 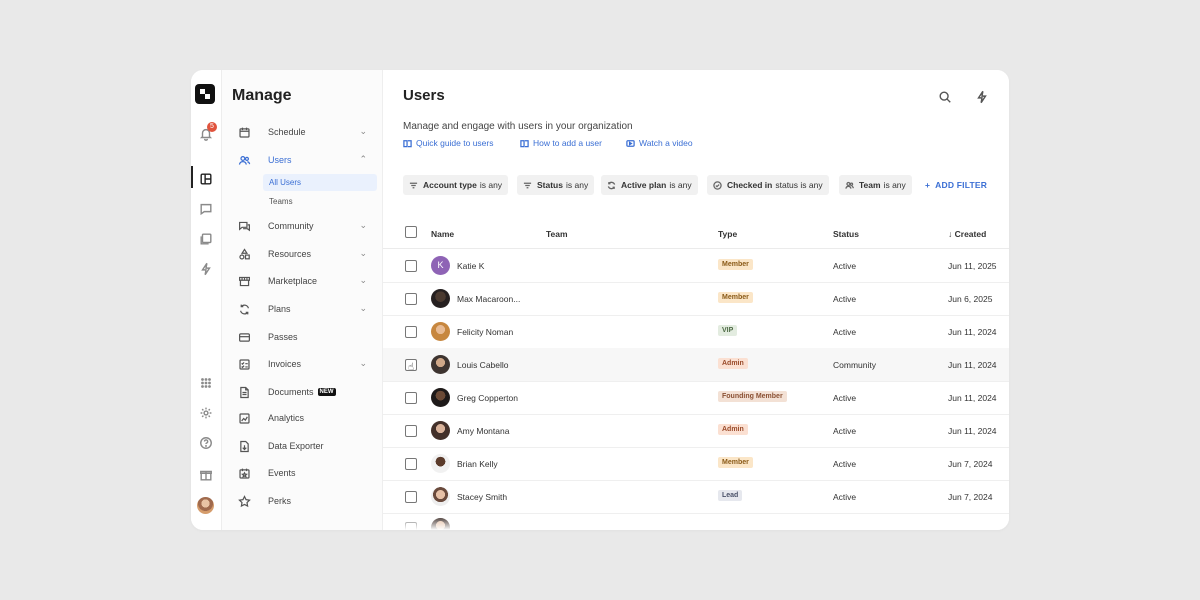 I want to click on table-header: Name Team Type Status ↓ Created, so click(x=696, y=233).